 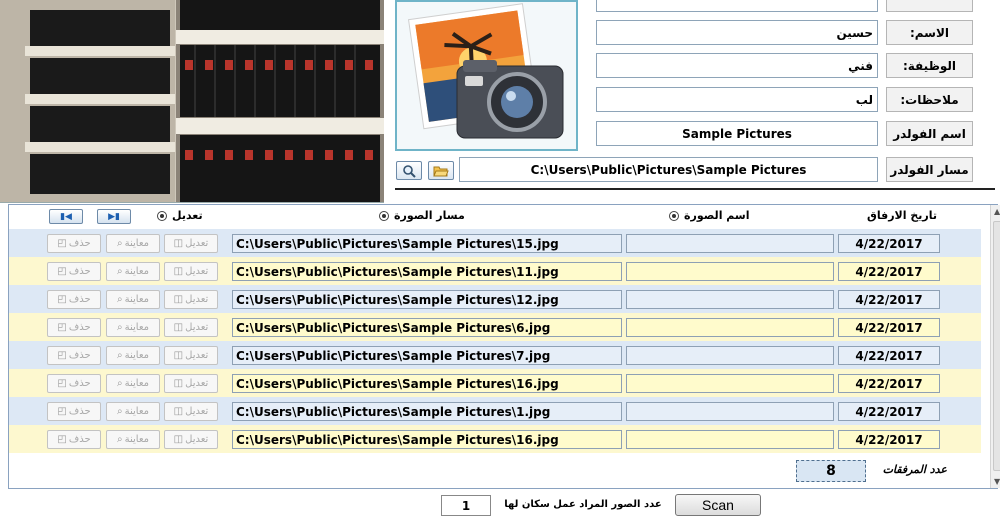 What do you see at coordinates (674, 215) in the screenshot?
I see `image-name-radio` at bounding box center [674, 215].